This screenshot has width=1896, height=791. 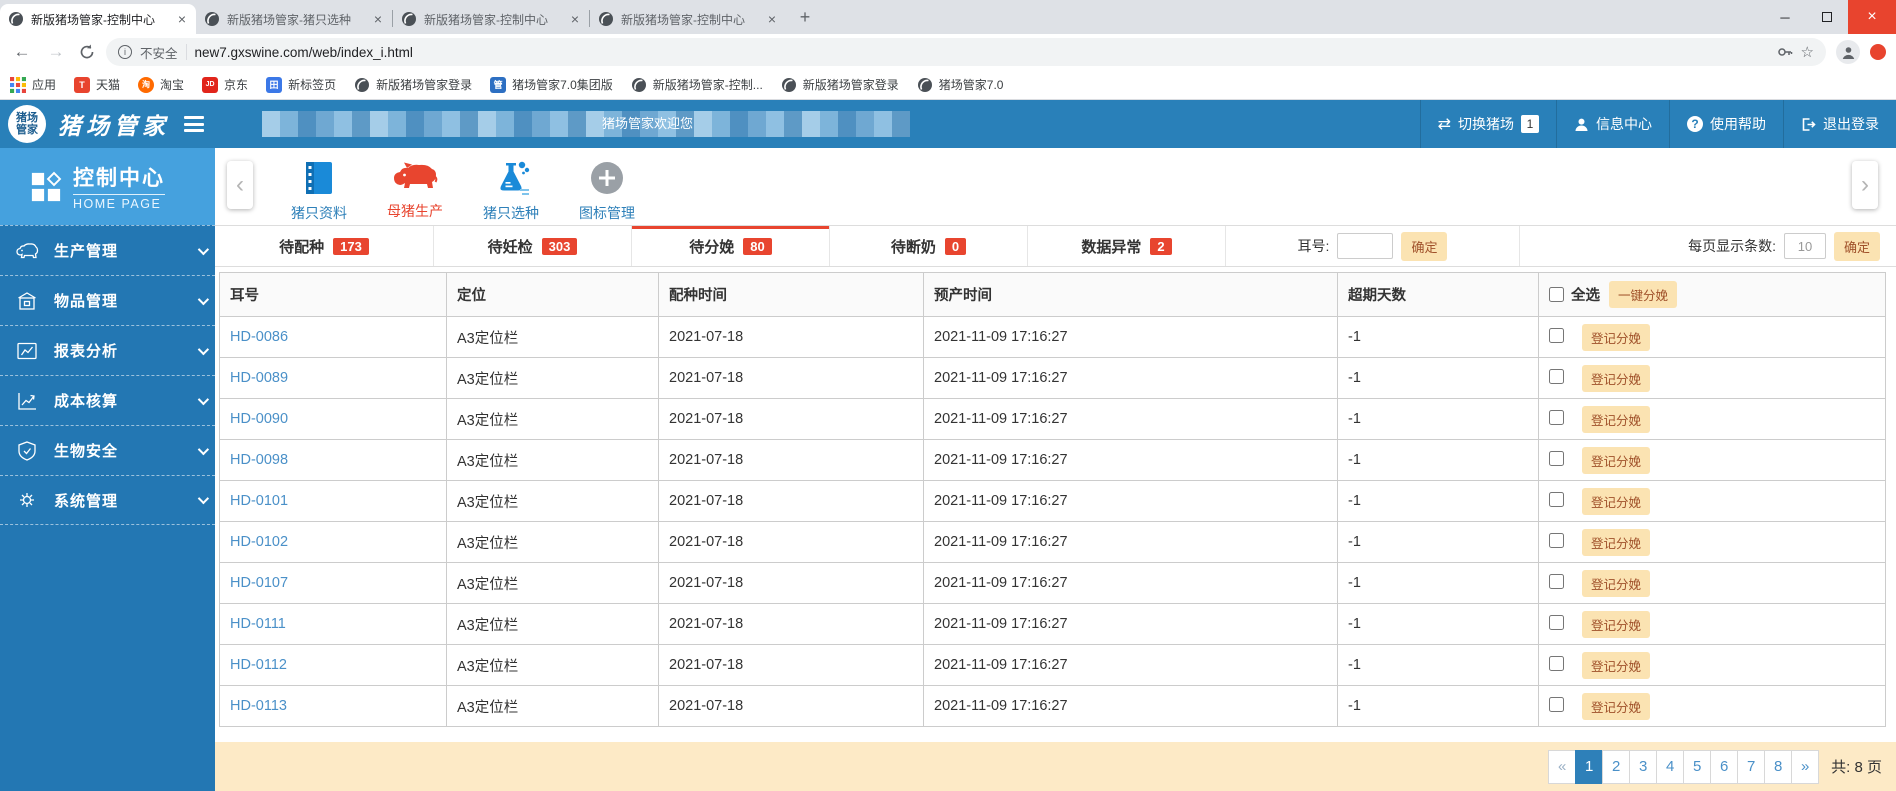 I want to click on ear-tag-link: HD-0112, so click(x=258, y=665).